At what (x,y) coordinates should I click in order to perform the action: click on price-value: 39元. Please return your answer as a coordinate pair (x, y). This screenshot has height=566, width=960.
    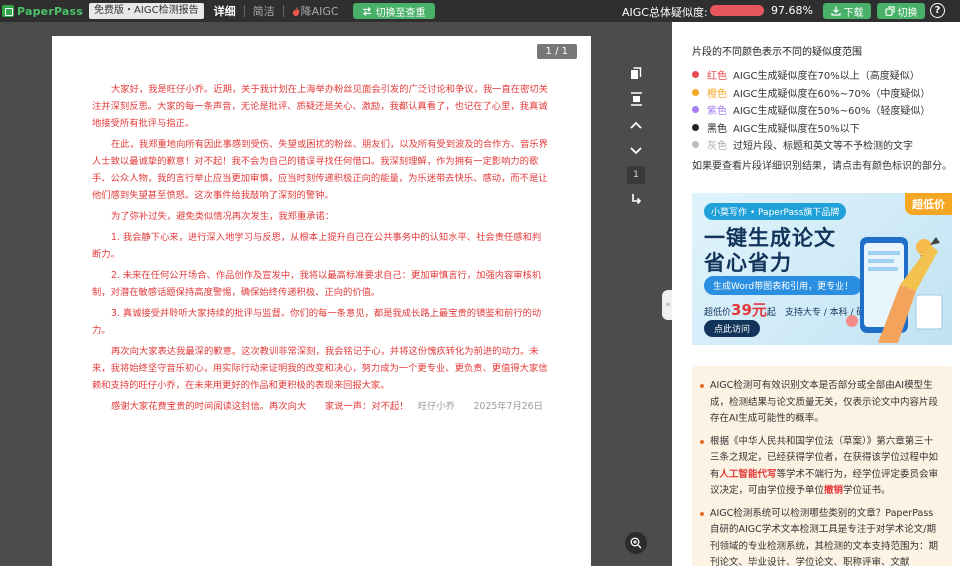
    Looking at the image, I should click on (749, 310).